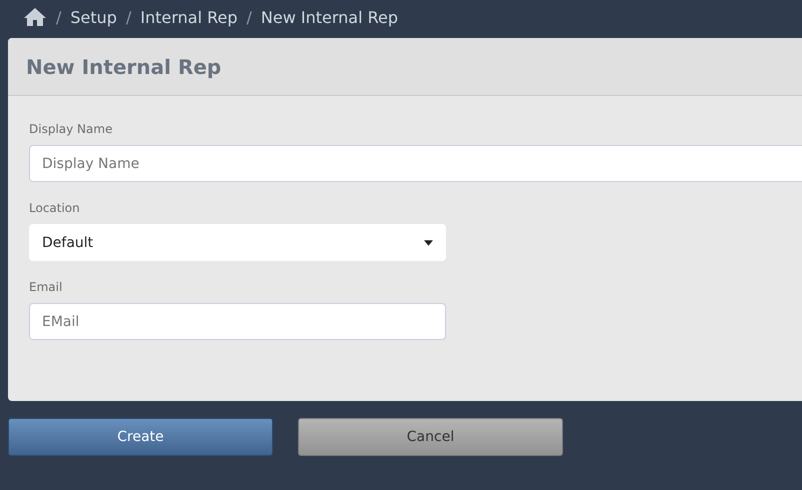  I want to click on breadcrumb-item: Setup, so click(93, 17).